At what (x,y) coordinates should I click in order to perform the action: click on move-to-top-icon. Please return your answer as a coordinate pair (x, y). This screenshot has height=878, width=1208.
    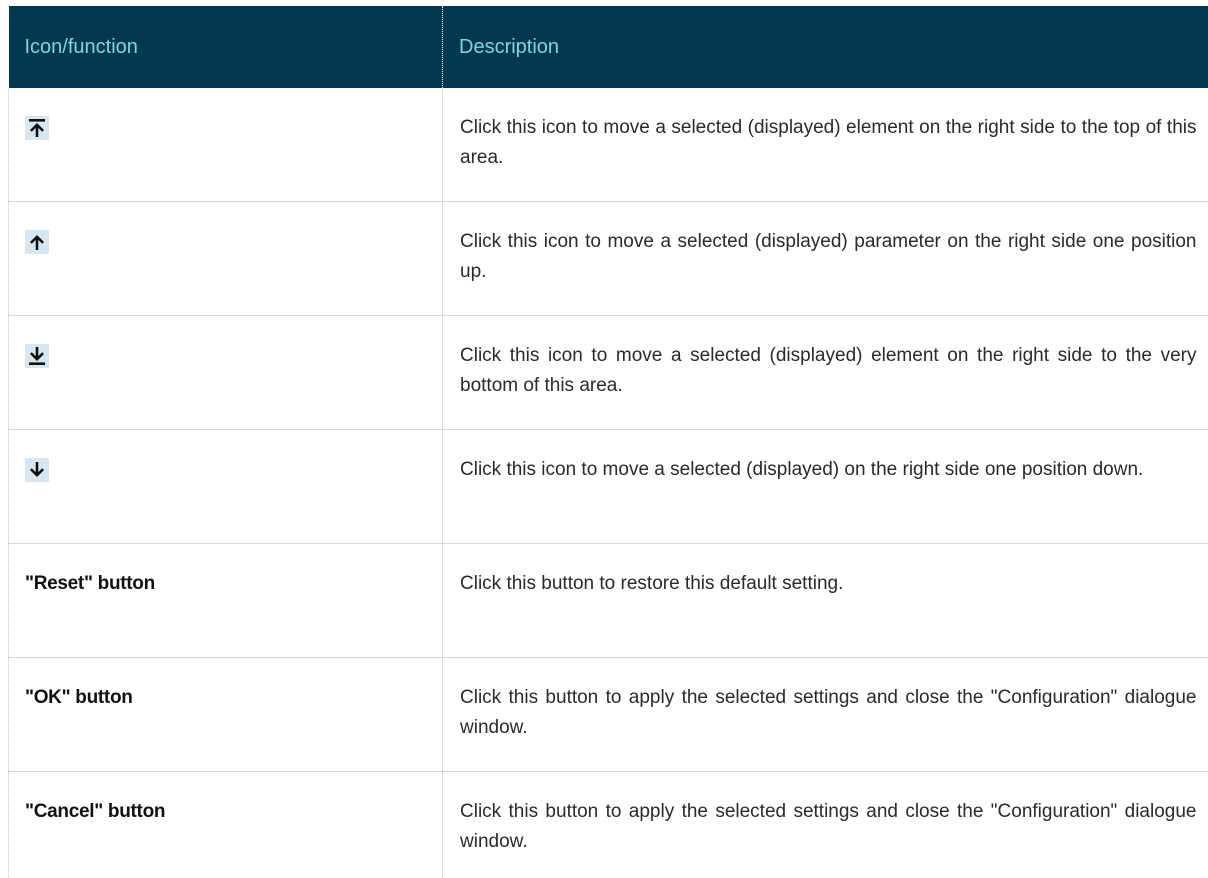
    Looking at the image, I should click on (37, 128).